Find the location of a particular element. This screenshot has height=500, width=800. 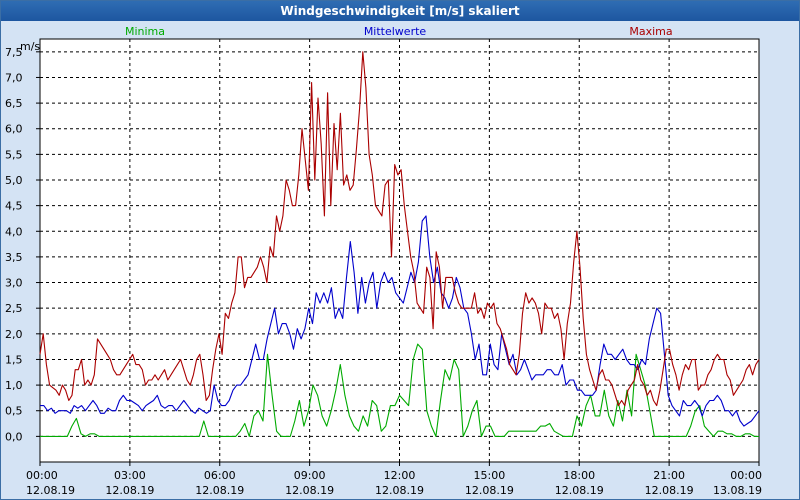

y-tick-label: 7,0 is located at coordinates (14, 77).